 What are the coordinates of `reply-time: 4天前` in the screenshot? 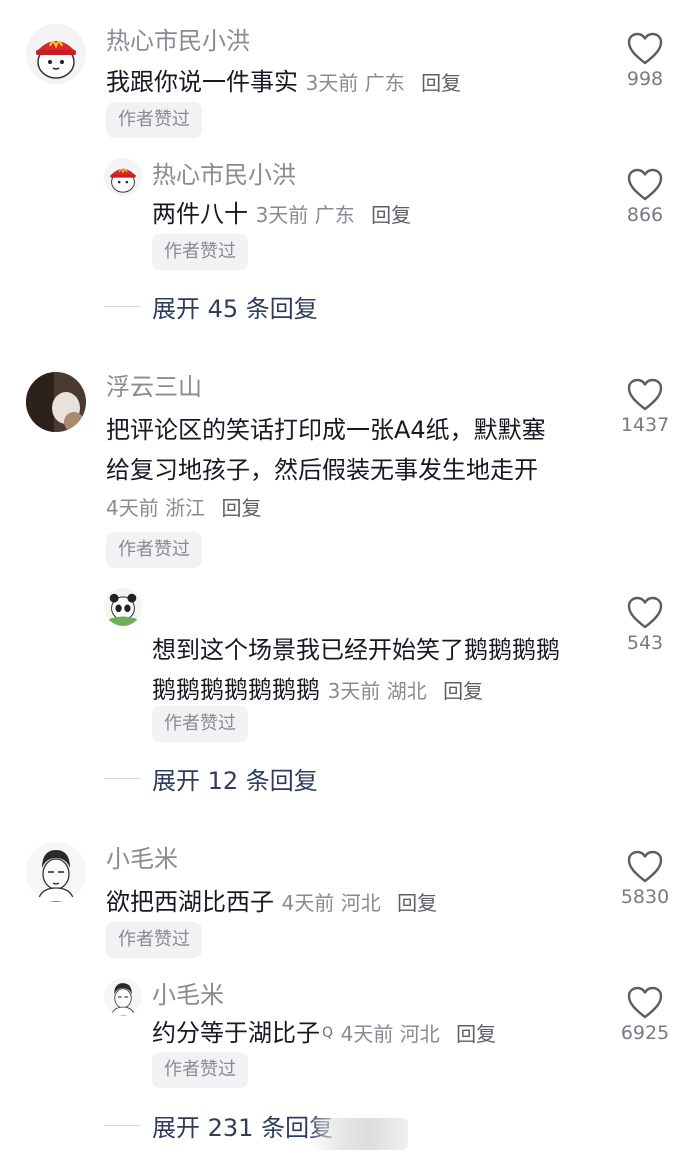 It's located at (367, 1034).